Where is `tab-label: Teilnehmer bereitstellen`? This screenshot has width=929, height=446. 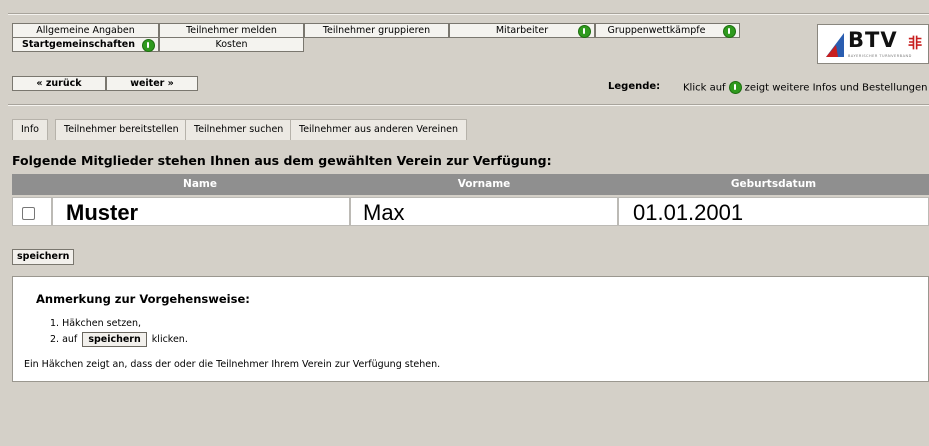
tab-label: Teilnehmer bereitstellen is located at coordinates (121, 129).